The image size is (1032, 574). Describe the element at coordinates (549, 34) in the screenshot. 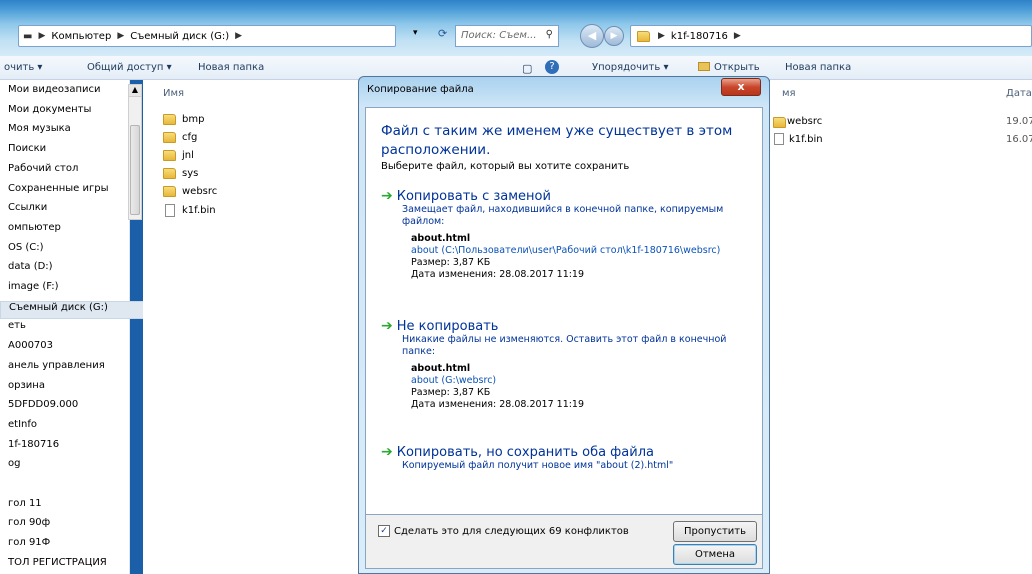

I see `search-icon: ⚲` at that location.